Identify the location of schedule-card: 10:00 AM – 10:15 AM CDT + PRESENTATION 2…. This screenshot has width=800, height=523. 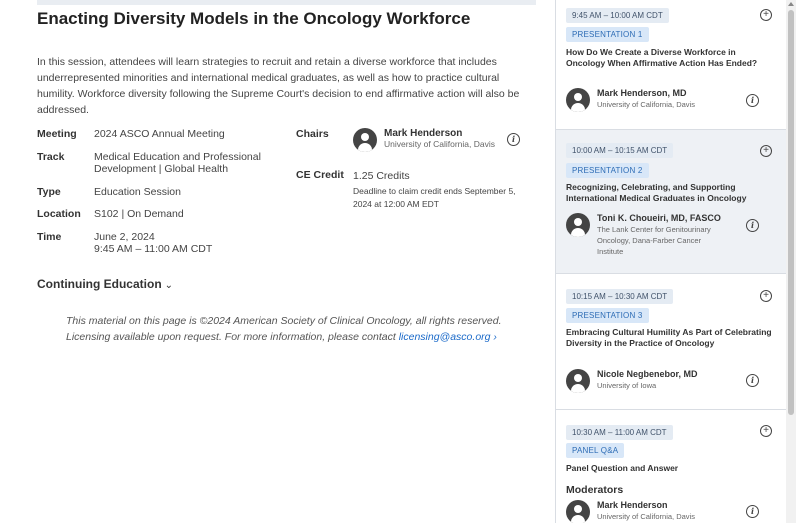
(671, 202).